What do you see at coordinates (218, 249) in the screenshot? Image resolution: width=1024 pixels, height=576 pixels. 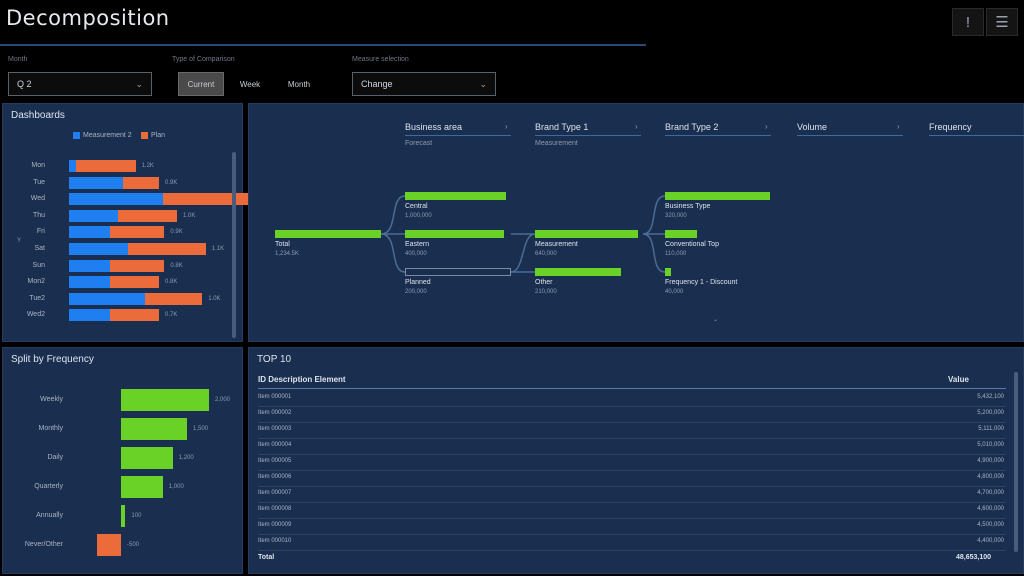 I see `bar-value-label: 1.1K` at bounding box center [218, 249].